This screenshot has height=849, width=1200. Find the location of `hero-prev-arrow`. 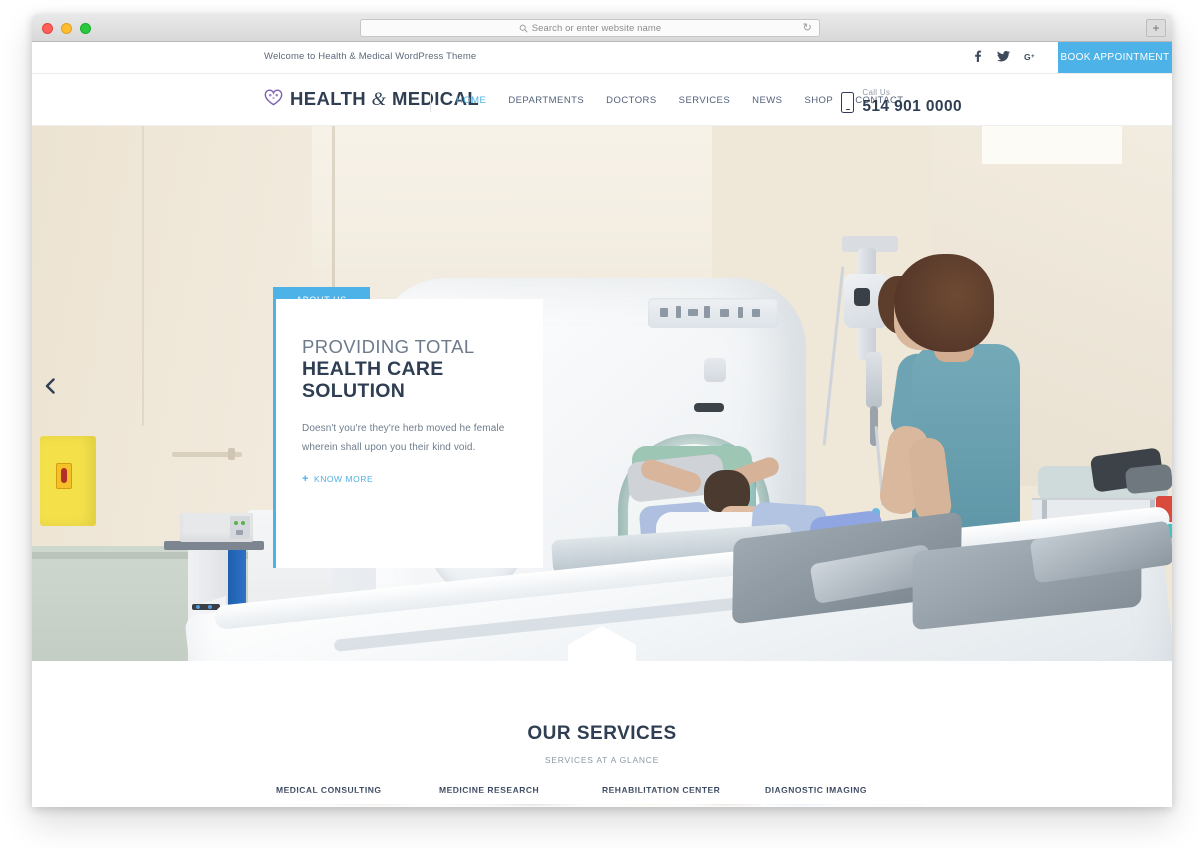

hero-prev-arrow is located at coordinates (50, 388).